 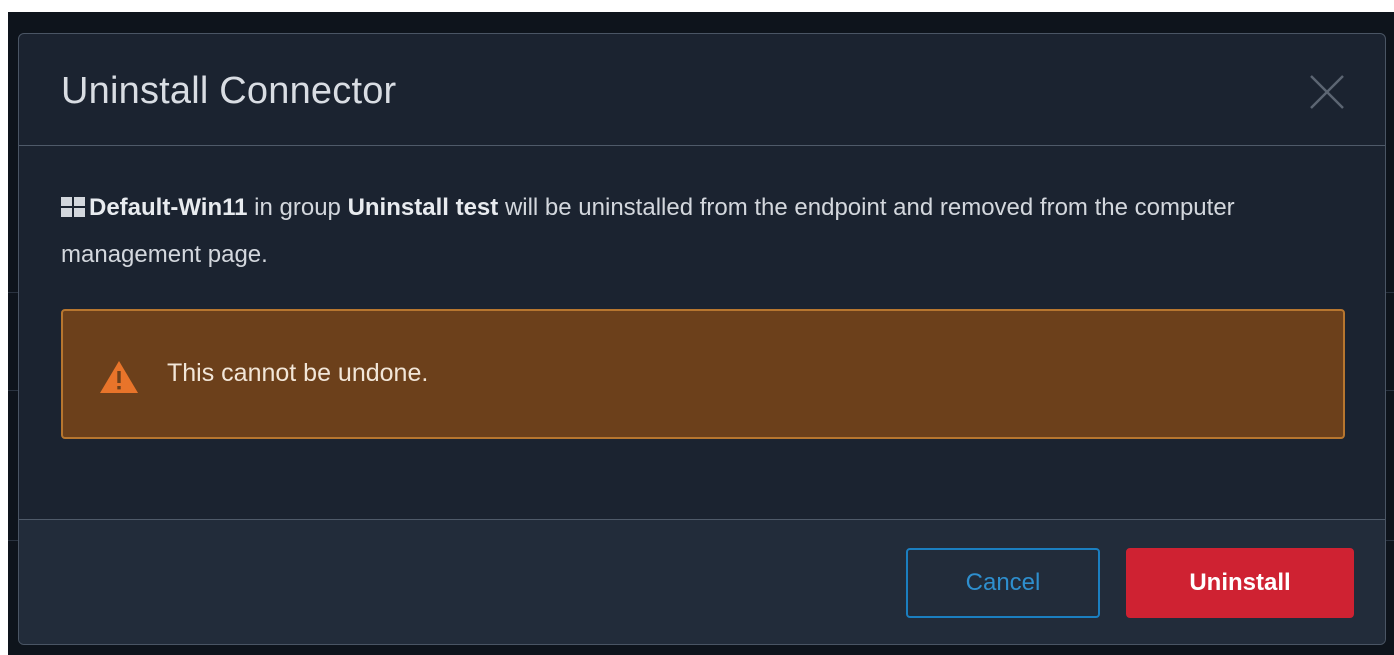 I want to click on warning-text: This cannot be undone., so click(x=298, y=373).